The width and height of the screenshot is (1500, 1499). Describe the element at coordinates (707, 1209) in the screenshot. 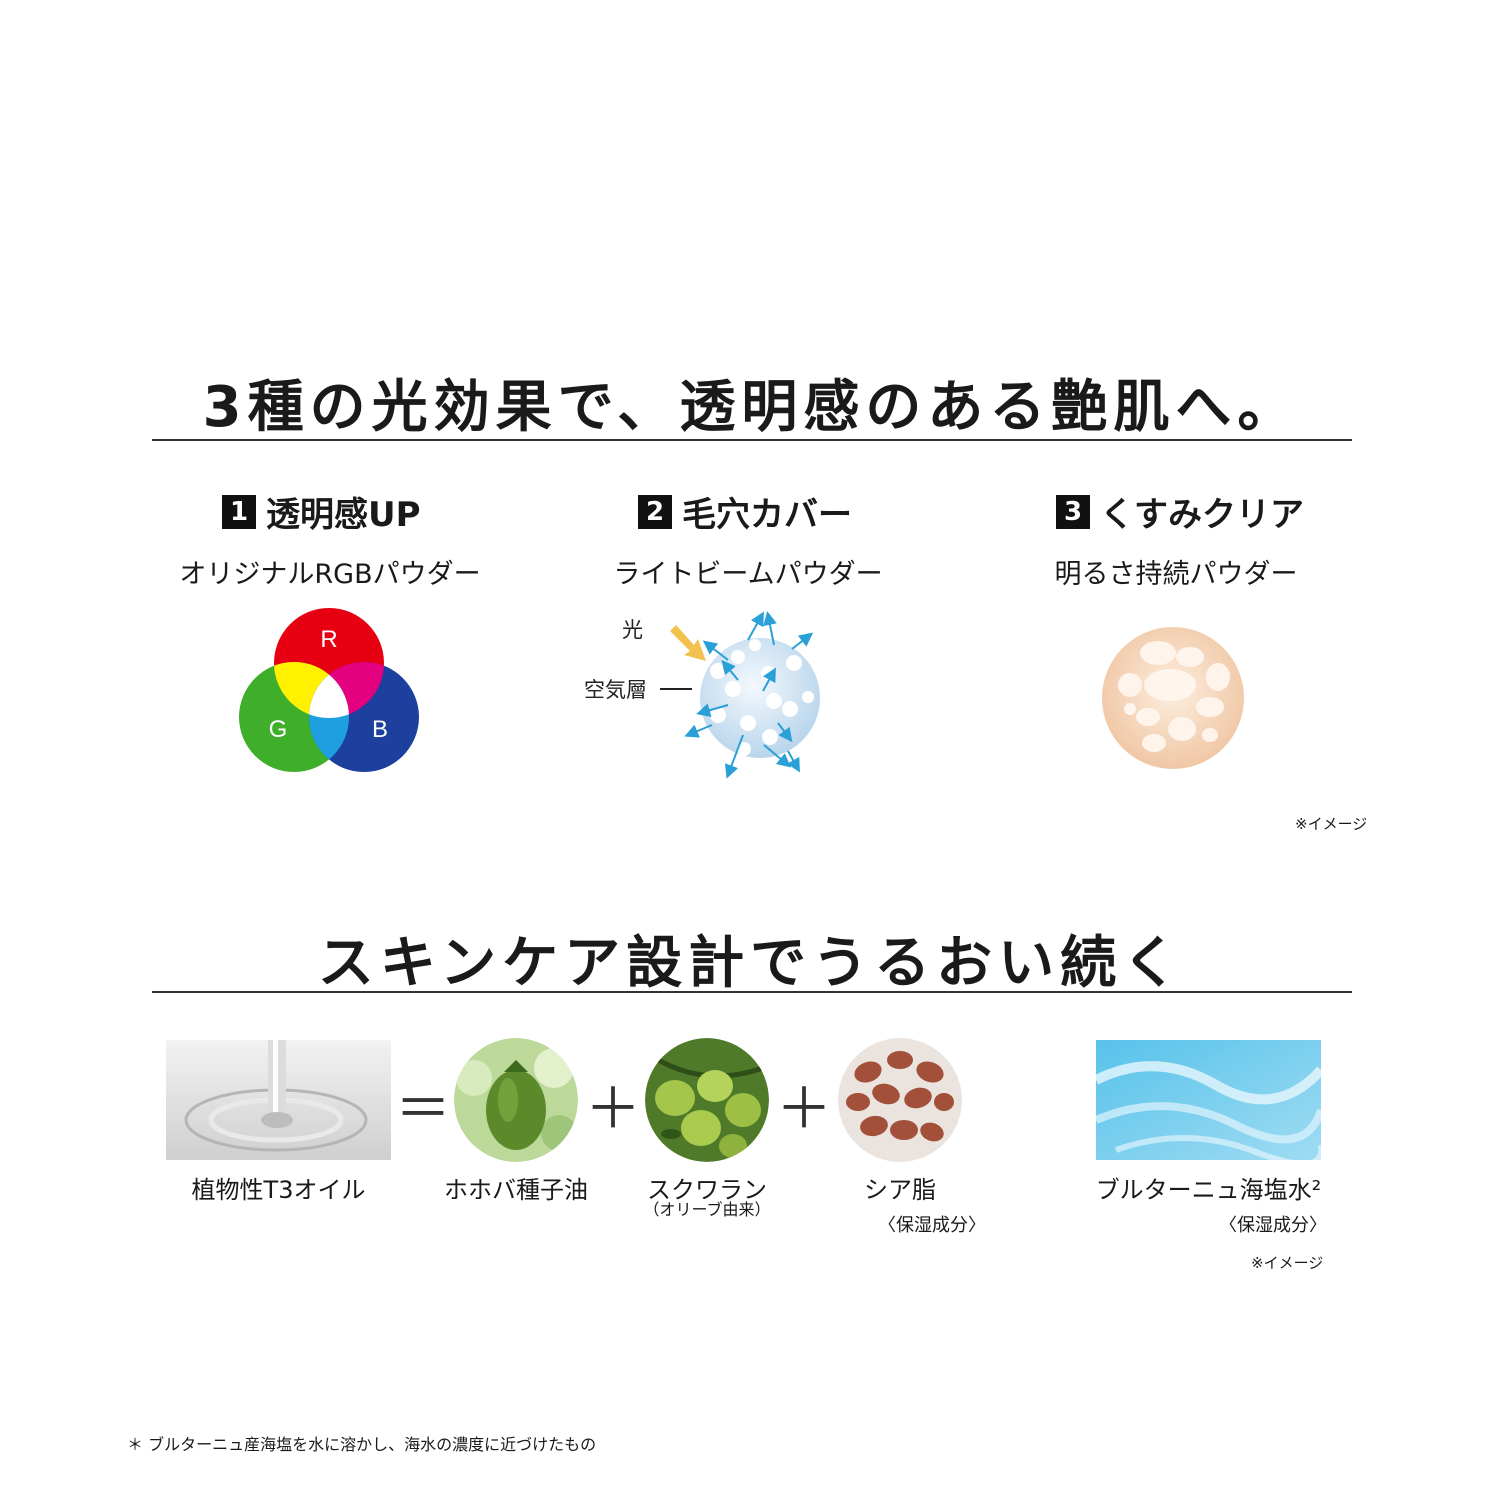

I see `ingredient-sub-squalane: （オリーブ由来）` at that location.